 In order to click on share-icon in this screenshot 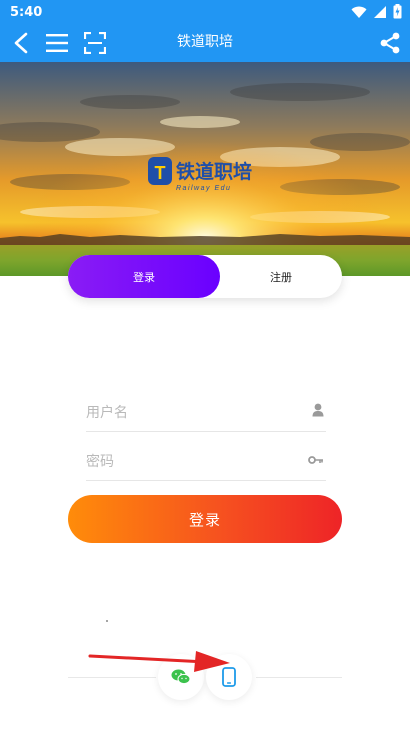, I will do `click(390, 43)`.